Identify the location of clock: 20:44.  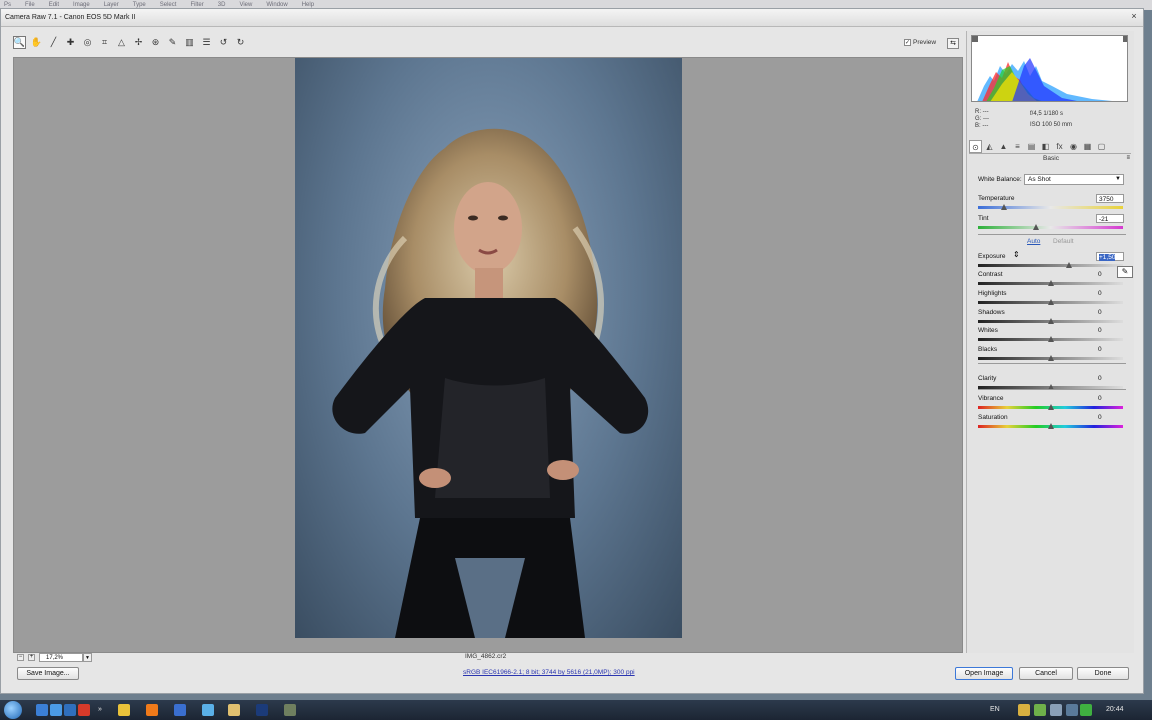
(1115, 709).